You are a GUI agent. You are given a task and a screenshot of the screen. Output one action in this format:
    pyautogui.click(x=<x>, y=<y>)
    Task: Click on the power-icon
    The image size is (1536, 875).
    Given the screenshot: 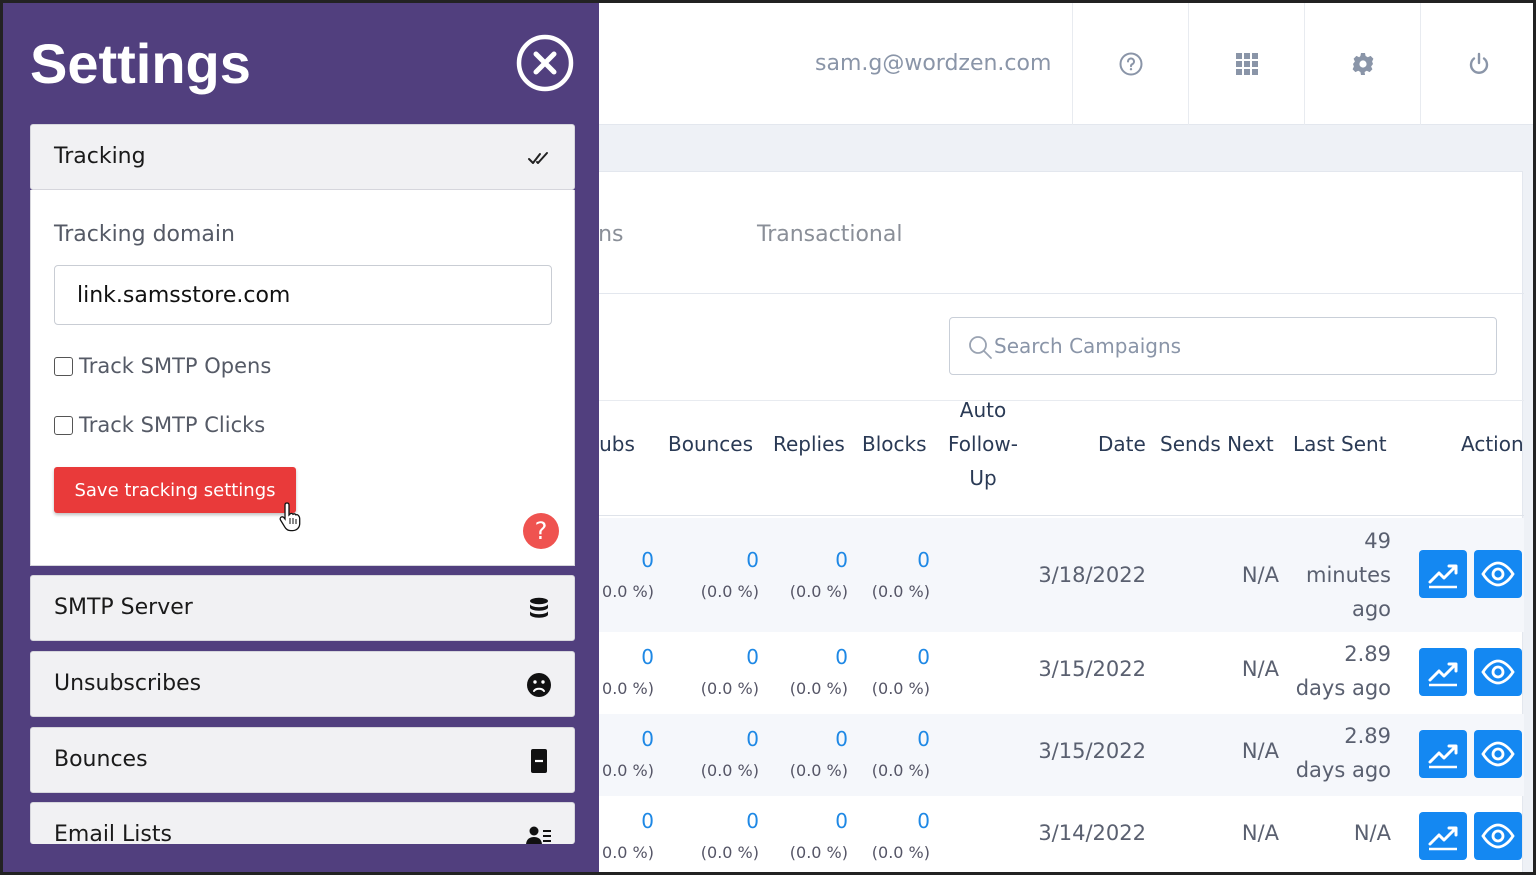 What is the action you would take?
    pyautogui.click(x=1478, y=63)
    